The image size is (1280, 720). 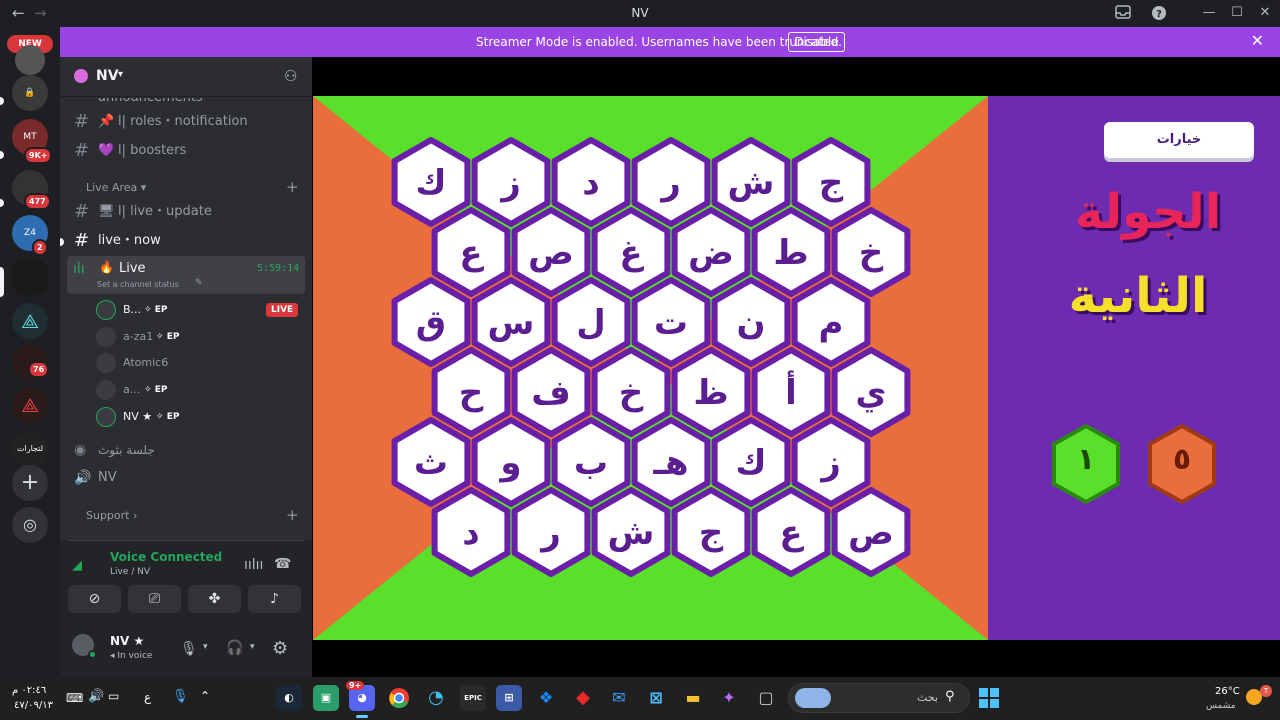 I want to click on microphone-tray-icon: 🎙, so click(x=180, y=696).